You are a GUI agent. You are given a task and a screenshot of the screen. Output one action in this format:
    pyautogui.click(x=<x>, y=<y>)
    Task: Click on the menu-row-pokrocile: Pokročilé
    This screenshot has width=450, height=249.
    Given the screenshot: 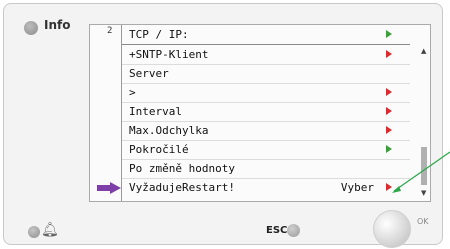 What is the action you would take?
    pyautogui.click(x=266, y=150)
    